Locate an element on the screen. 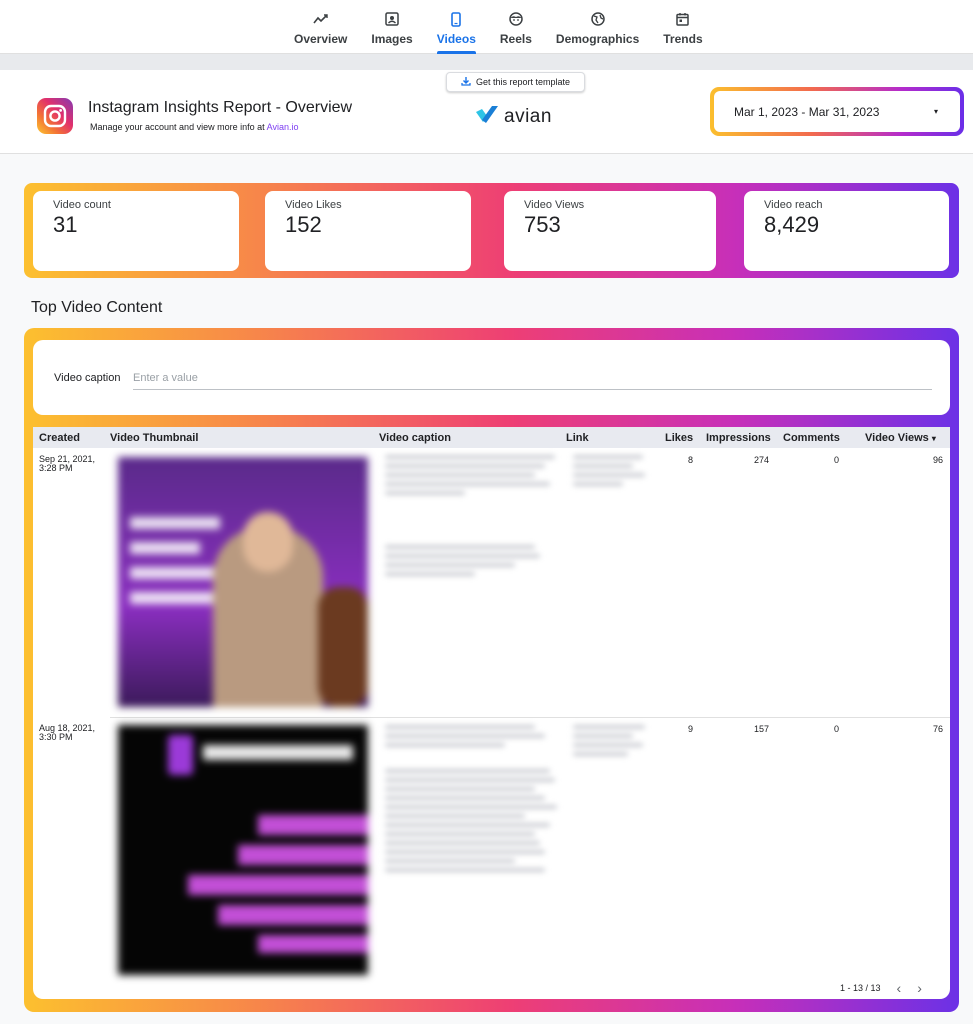 This screenshot has width=973, height=1024. avian-logo-icon is located at coordinates (487, 116).